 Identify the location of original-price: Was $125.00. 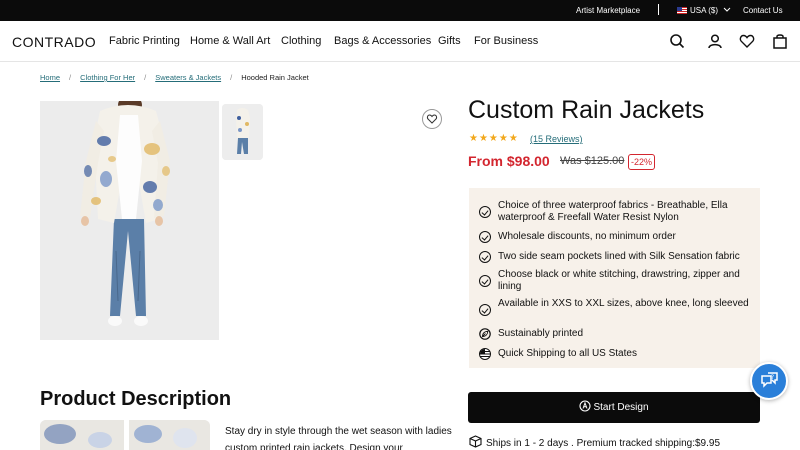
(592, 161).